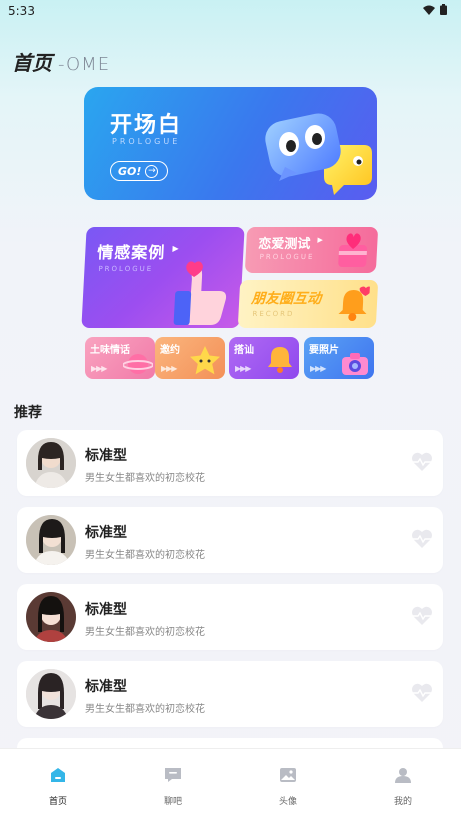 This screenshot has width=461, height=821. What do you see at coordinates (28, 413) in the screenshot?
I see `section-title-recommend: 推荐` at bounding box center [28, 413].